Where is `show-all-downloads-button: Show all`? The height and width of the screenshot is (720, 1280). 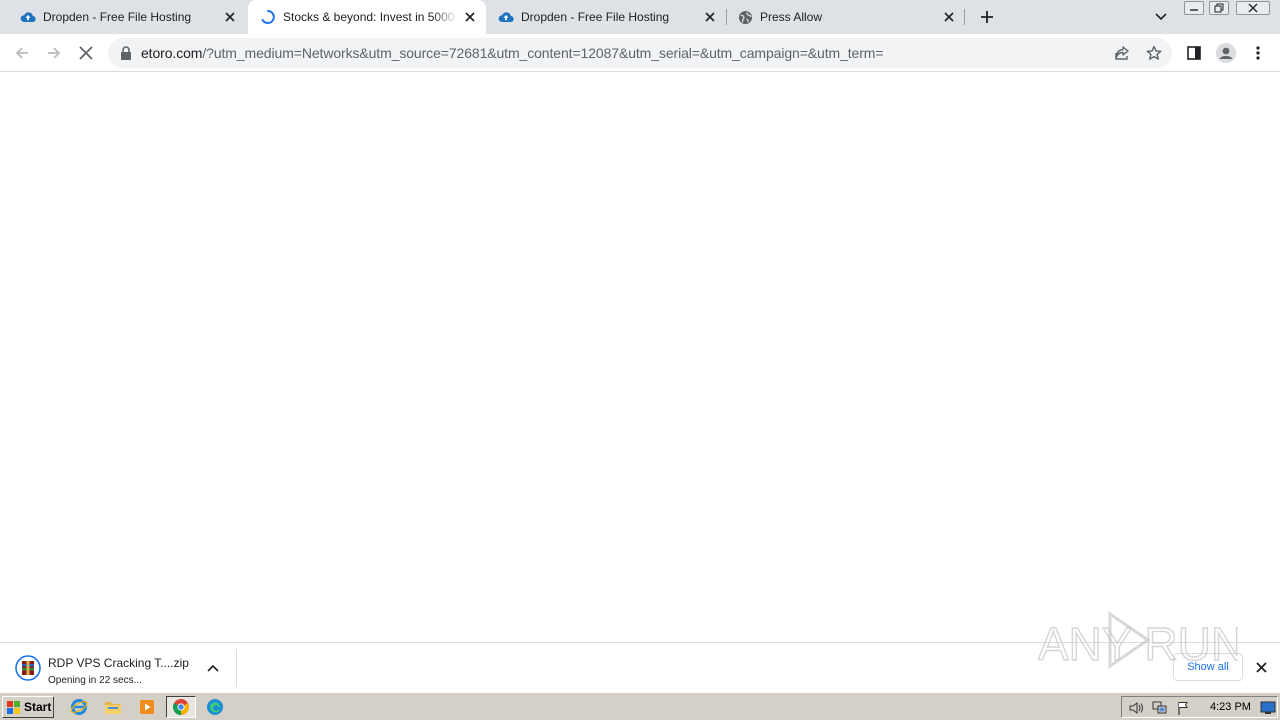
show-all-downloads-button: Show all is located at coordinates (1208, 667).